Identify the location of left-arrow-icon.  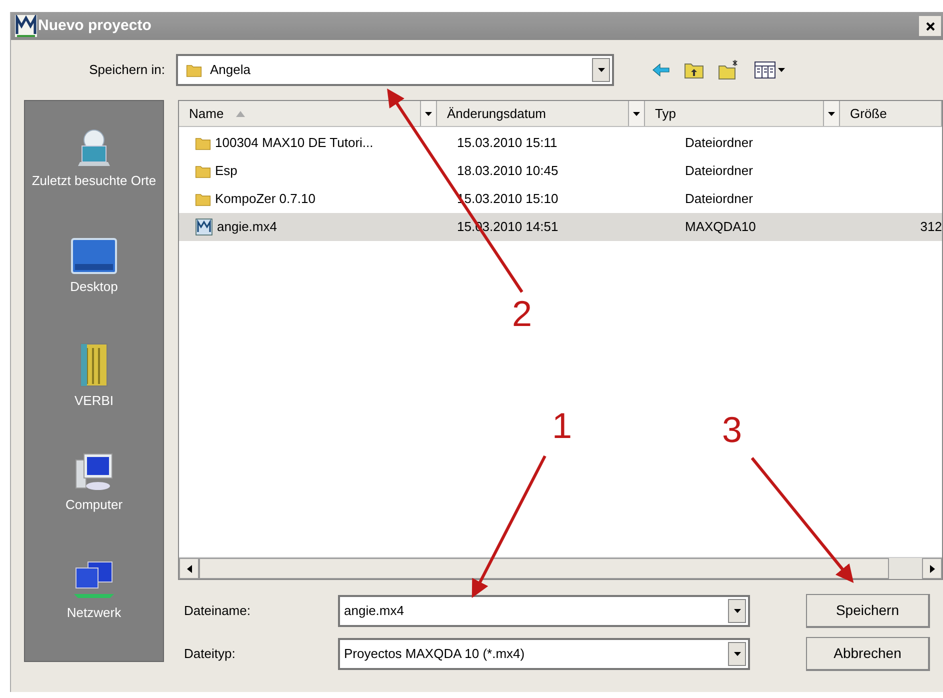
(189, 568).